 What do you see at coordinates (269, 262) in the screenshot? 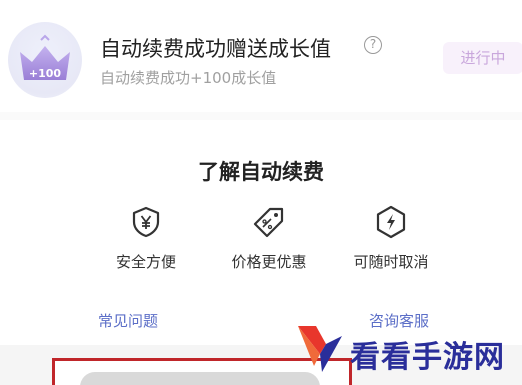
I see `feature-label-price: 价格更优惠` at bounding box center [269, 262].